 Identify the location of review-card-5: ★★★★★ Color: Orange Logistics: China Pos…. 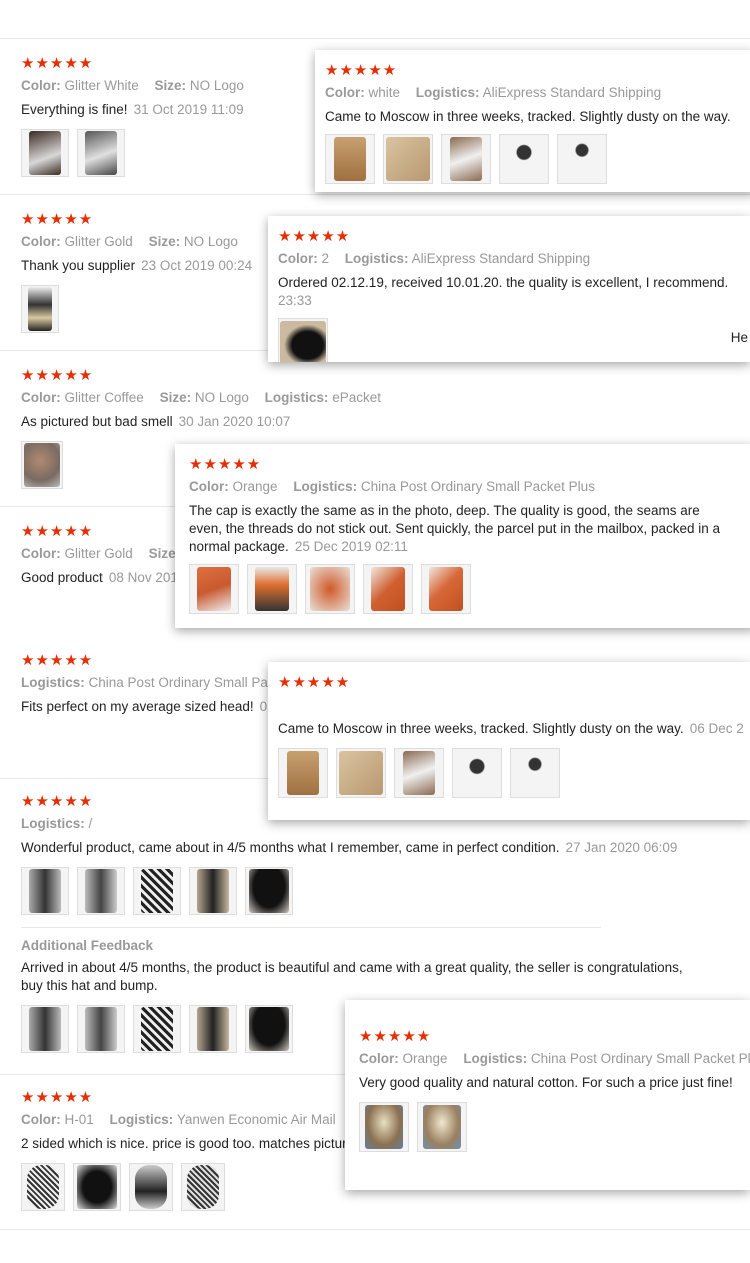
(547, 1095).